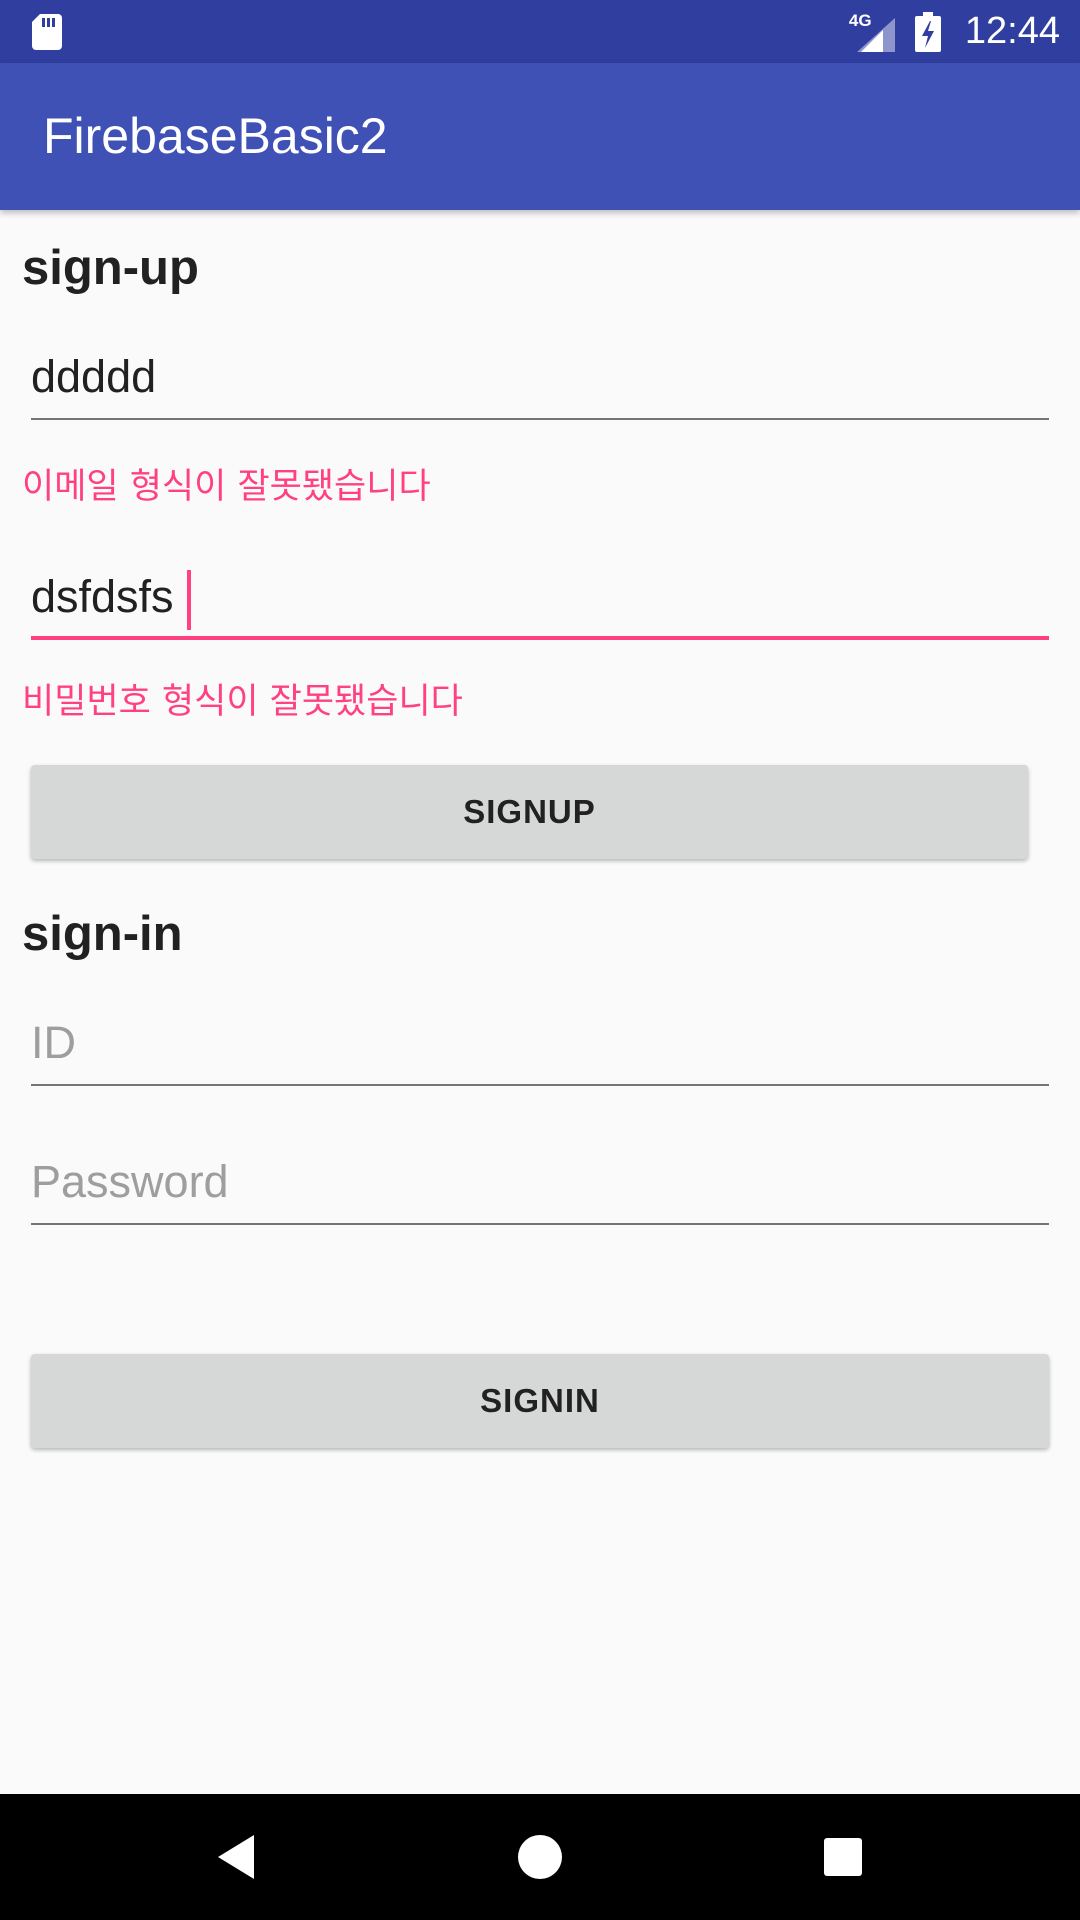 The width and height of the screenshot is (1080, 1920). I want to click on signup-password-underline, so click(540, 638).